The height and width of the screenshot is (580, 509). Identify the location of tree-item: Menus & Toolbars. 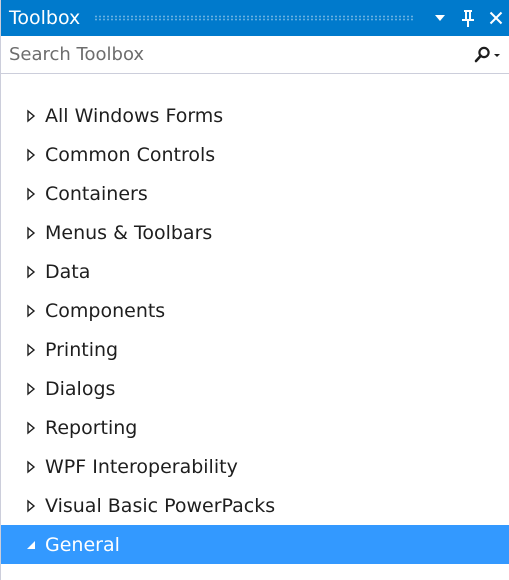
(255, 232).